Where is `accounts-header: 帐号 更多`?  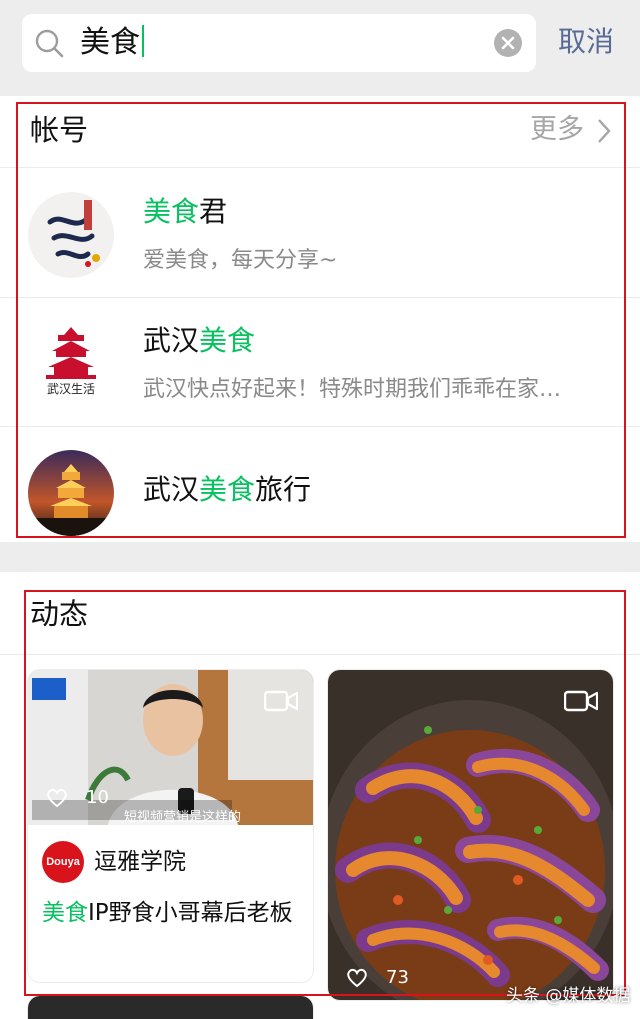 accounts-header: 帐号 更多 is located at coordinates (320, 132).